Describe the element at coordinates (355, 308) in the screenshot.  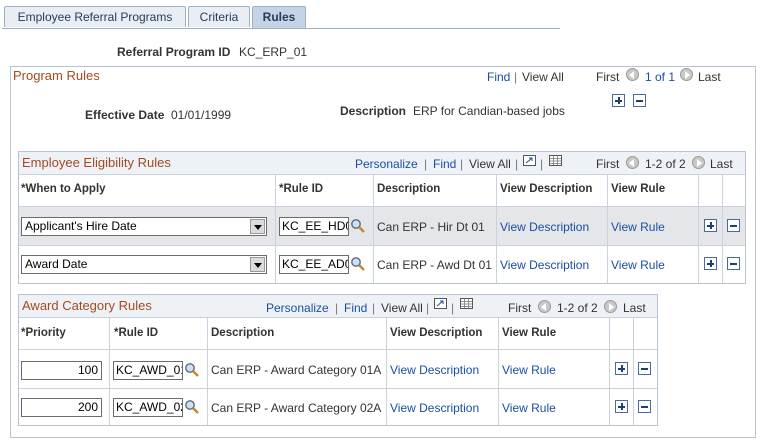
I see `award-find-link: Find` at that location.